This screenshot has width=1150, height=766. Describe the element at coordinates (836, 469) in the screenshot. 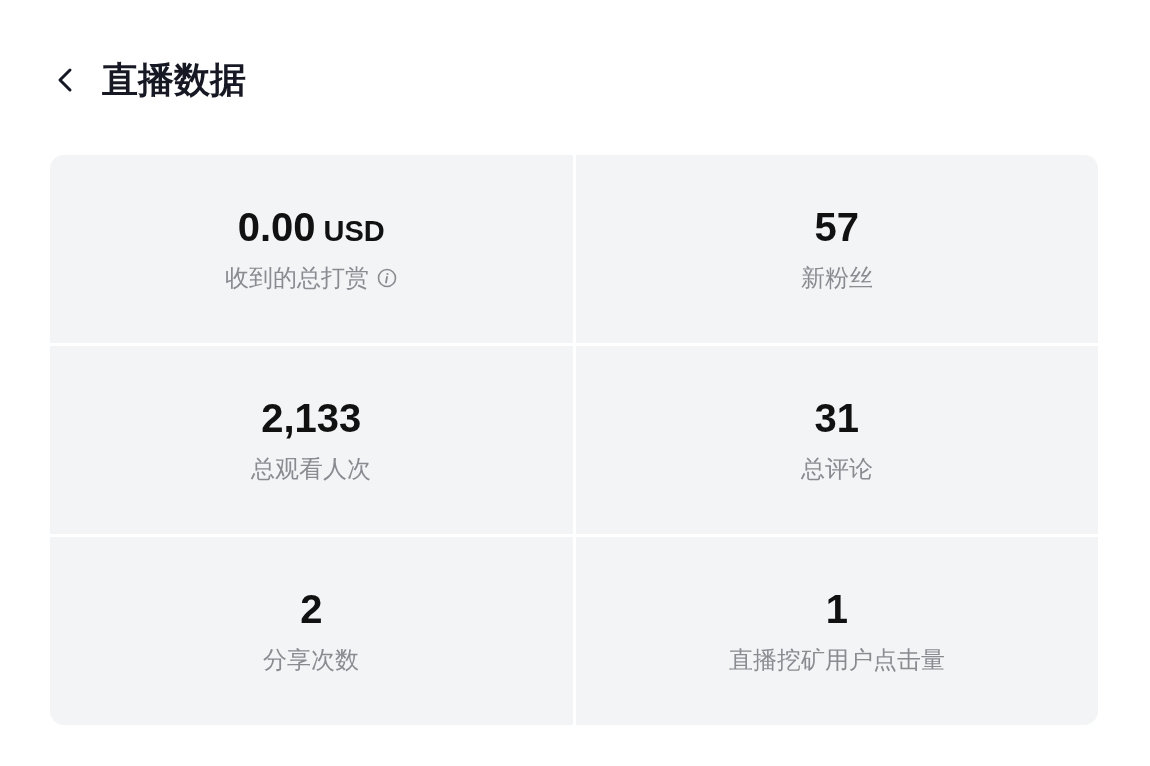

I see `stat-label: 总评论` at that location.